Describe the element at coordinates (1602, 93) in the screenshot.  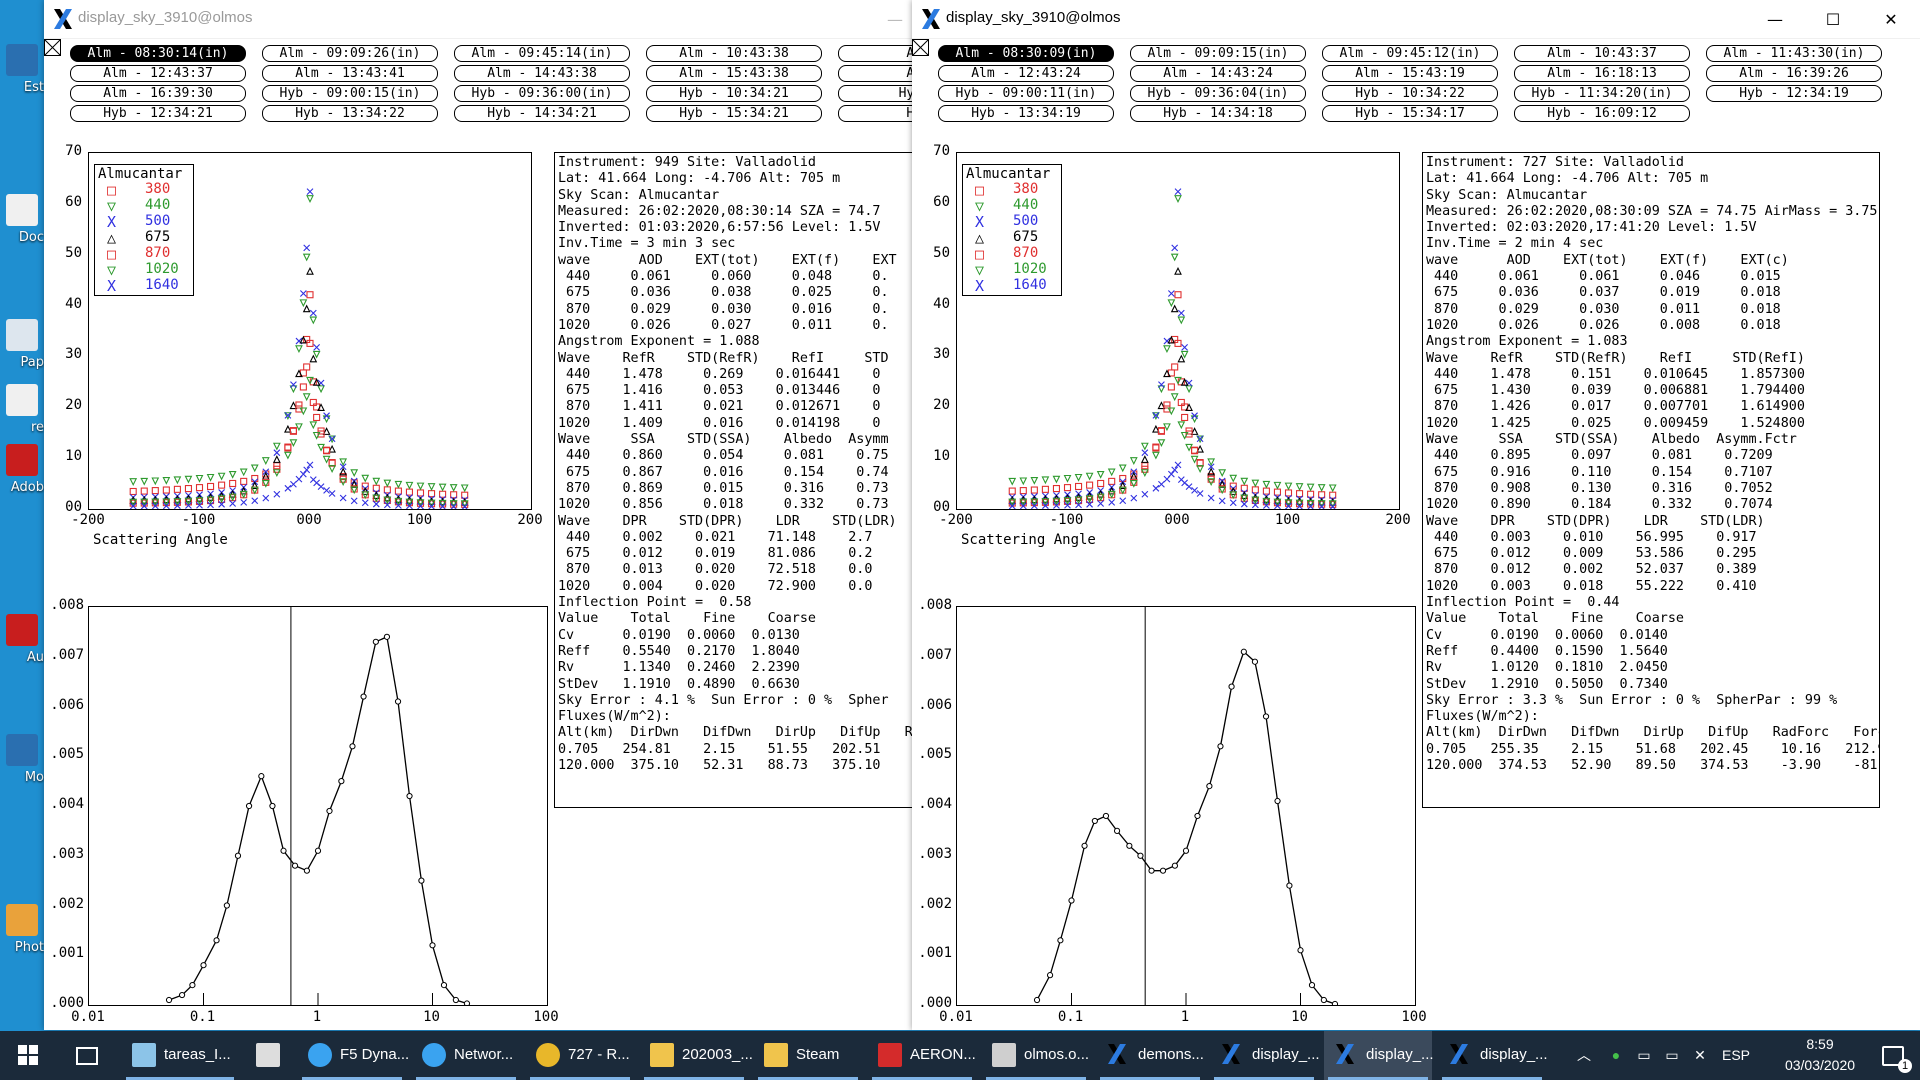
I see `scan-button: Hyb - 11:34:20(in)` at that location.